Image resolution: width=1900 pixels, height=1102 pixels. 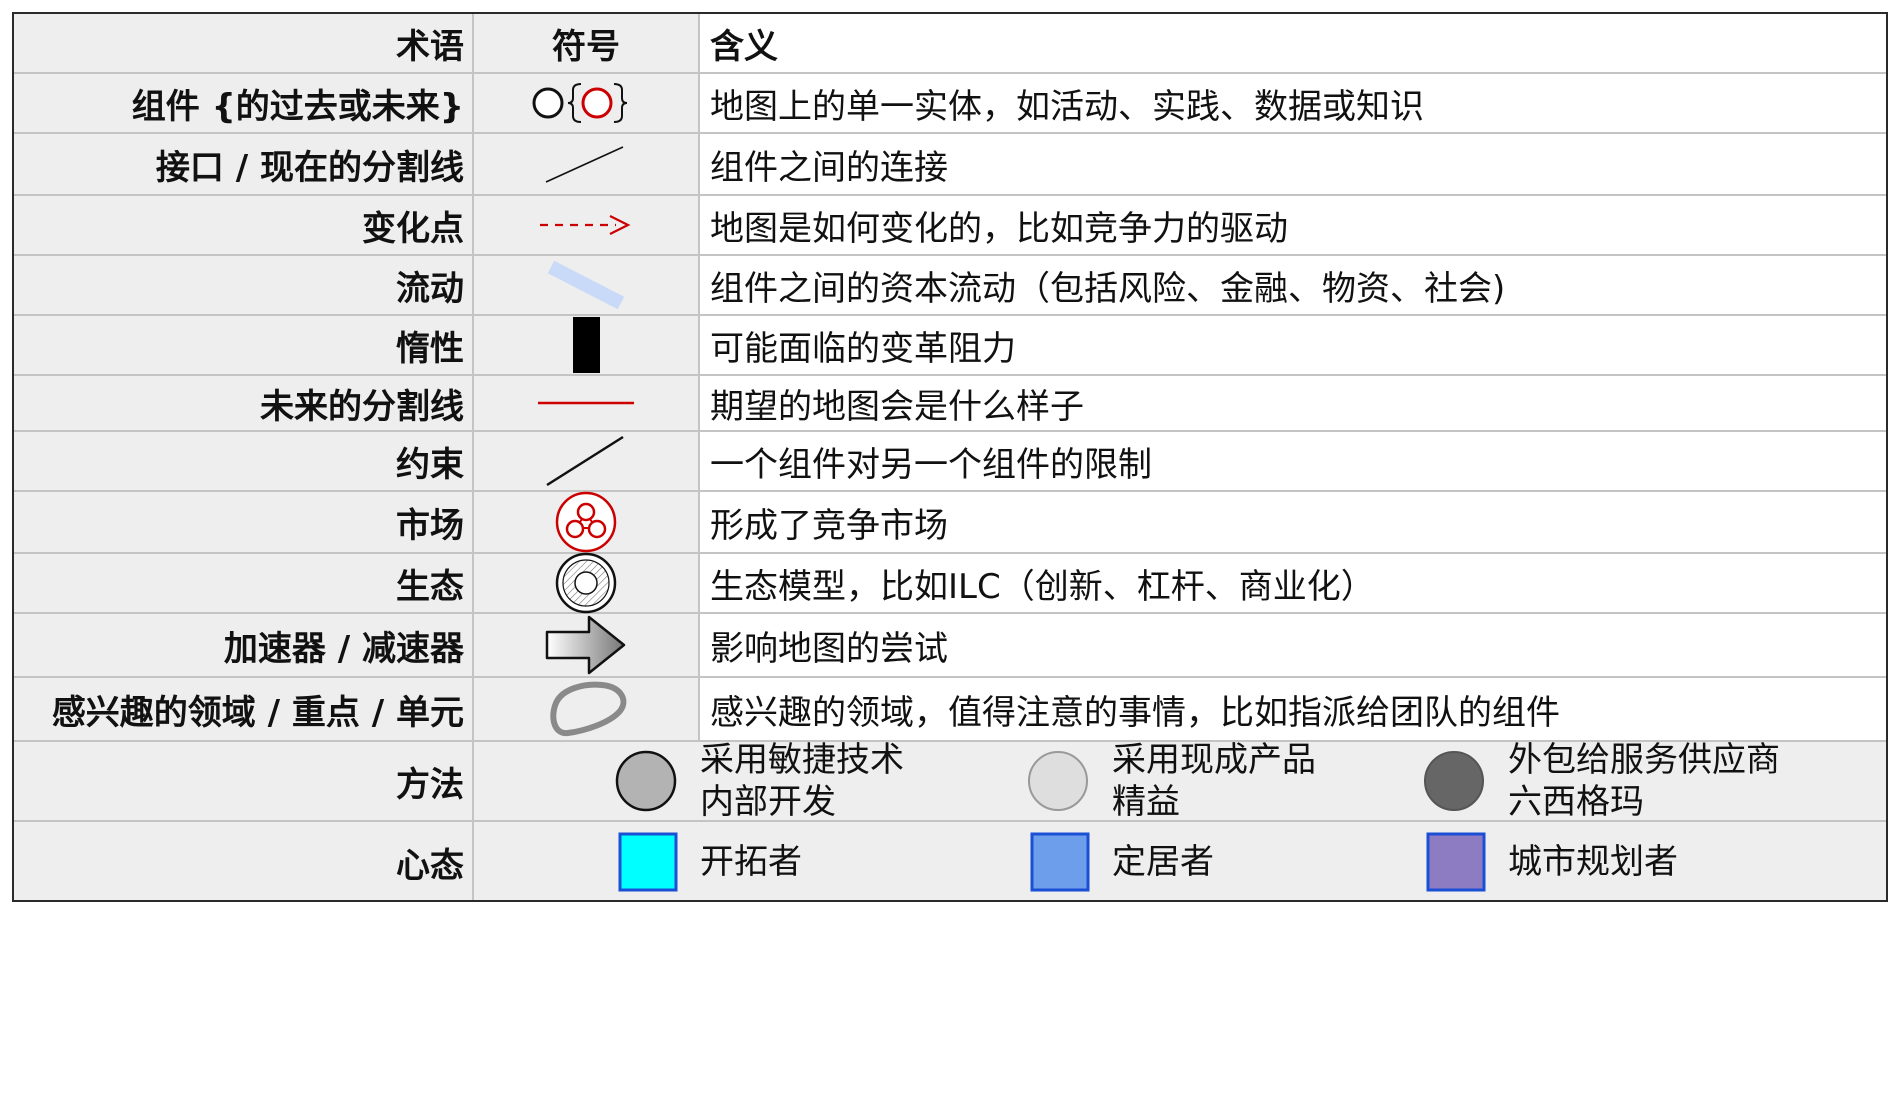 What do you see at coordinates (585, 225) in the screenshot?
I see `change-arrow-icon` at bounding box center [585, 225].